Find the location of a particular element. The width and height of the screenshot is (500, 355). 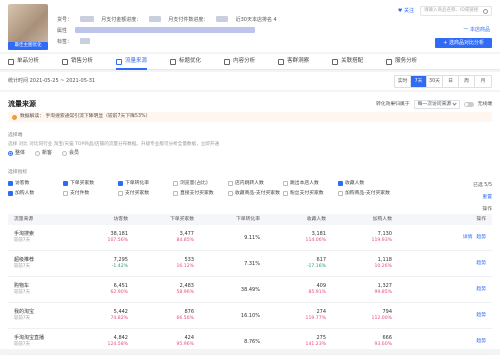

tab-content-analysis: 内容分析 is located at coordinates (239, 62).